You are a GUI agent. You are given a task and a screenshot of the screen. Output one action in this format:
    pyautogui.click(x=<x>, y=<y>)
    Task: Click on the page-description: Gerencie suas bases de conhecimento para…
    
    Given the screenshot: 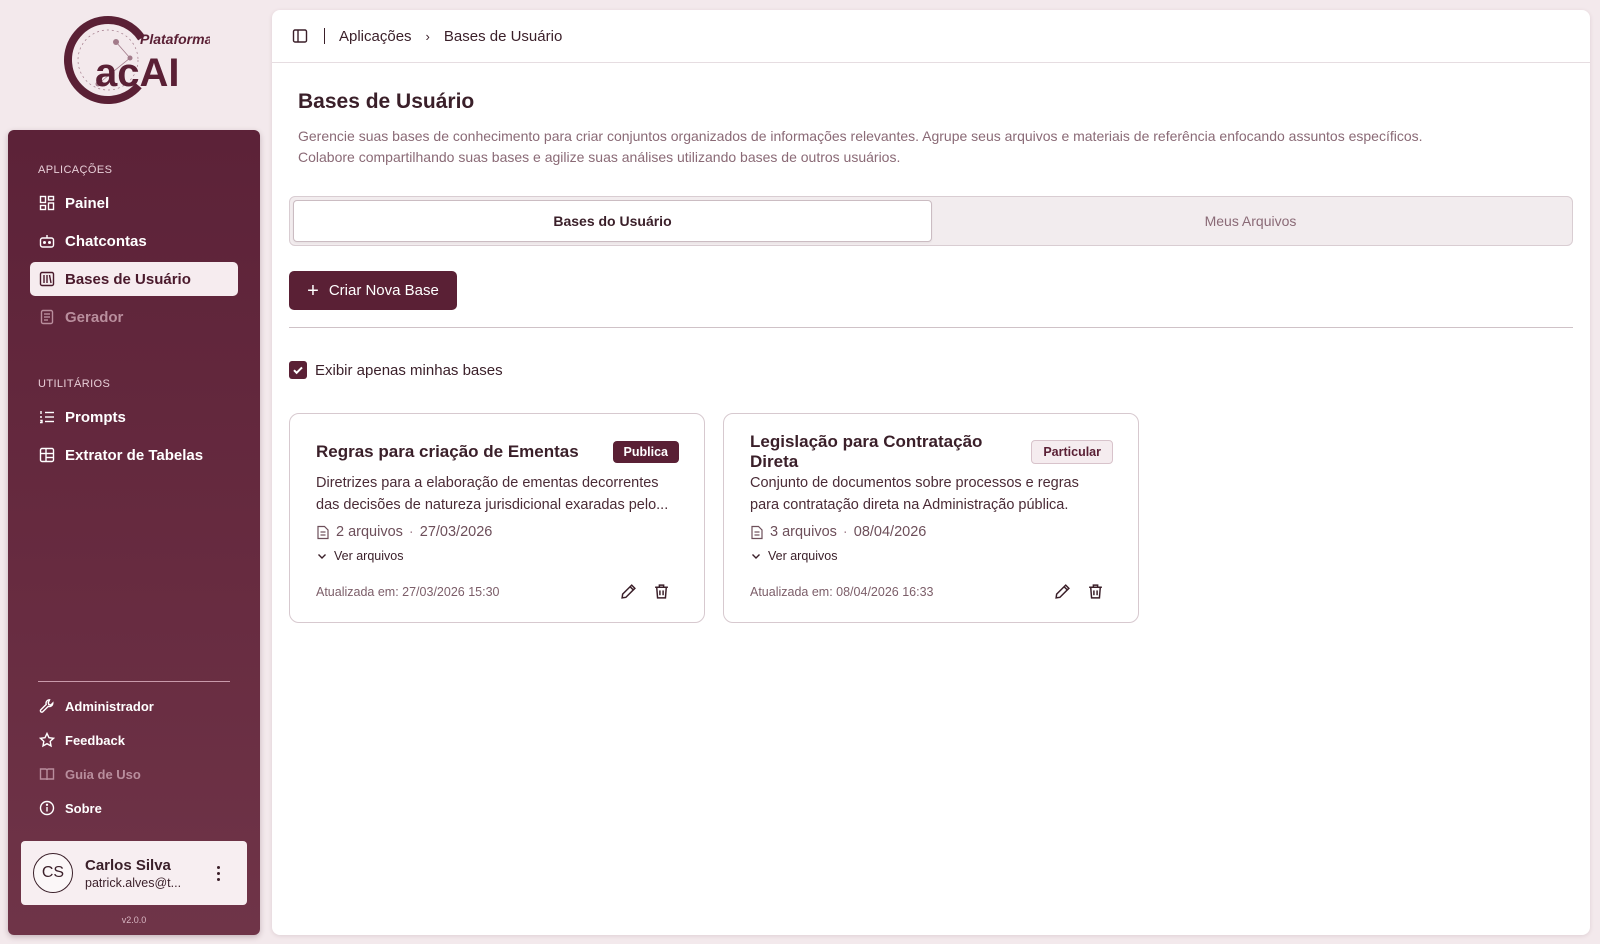 What is the action you would take?
    pyautogui.click(x=928, y=147)
    